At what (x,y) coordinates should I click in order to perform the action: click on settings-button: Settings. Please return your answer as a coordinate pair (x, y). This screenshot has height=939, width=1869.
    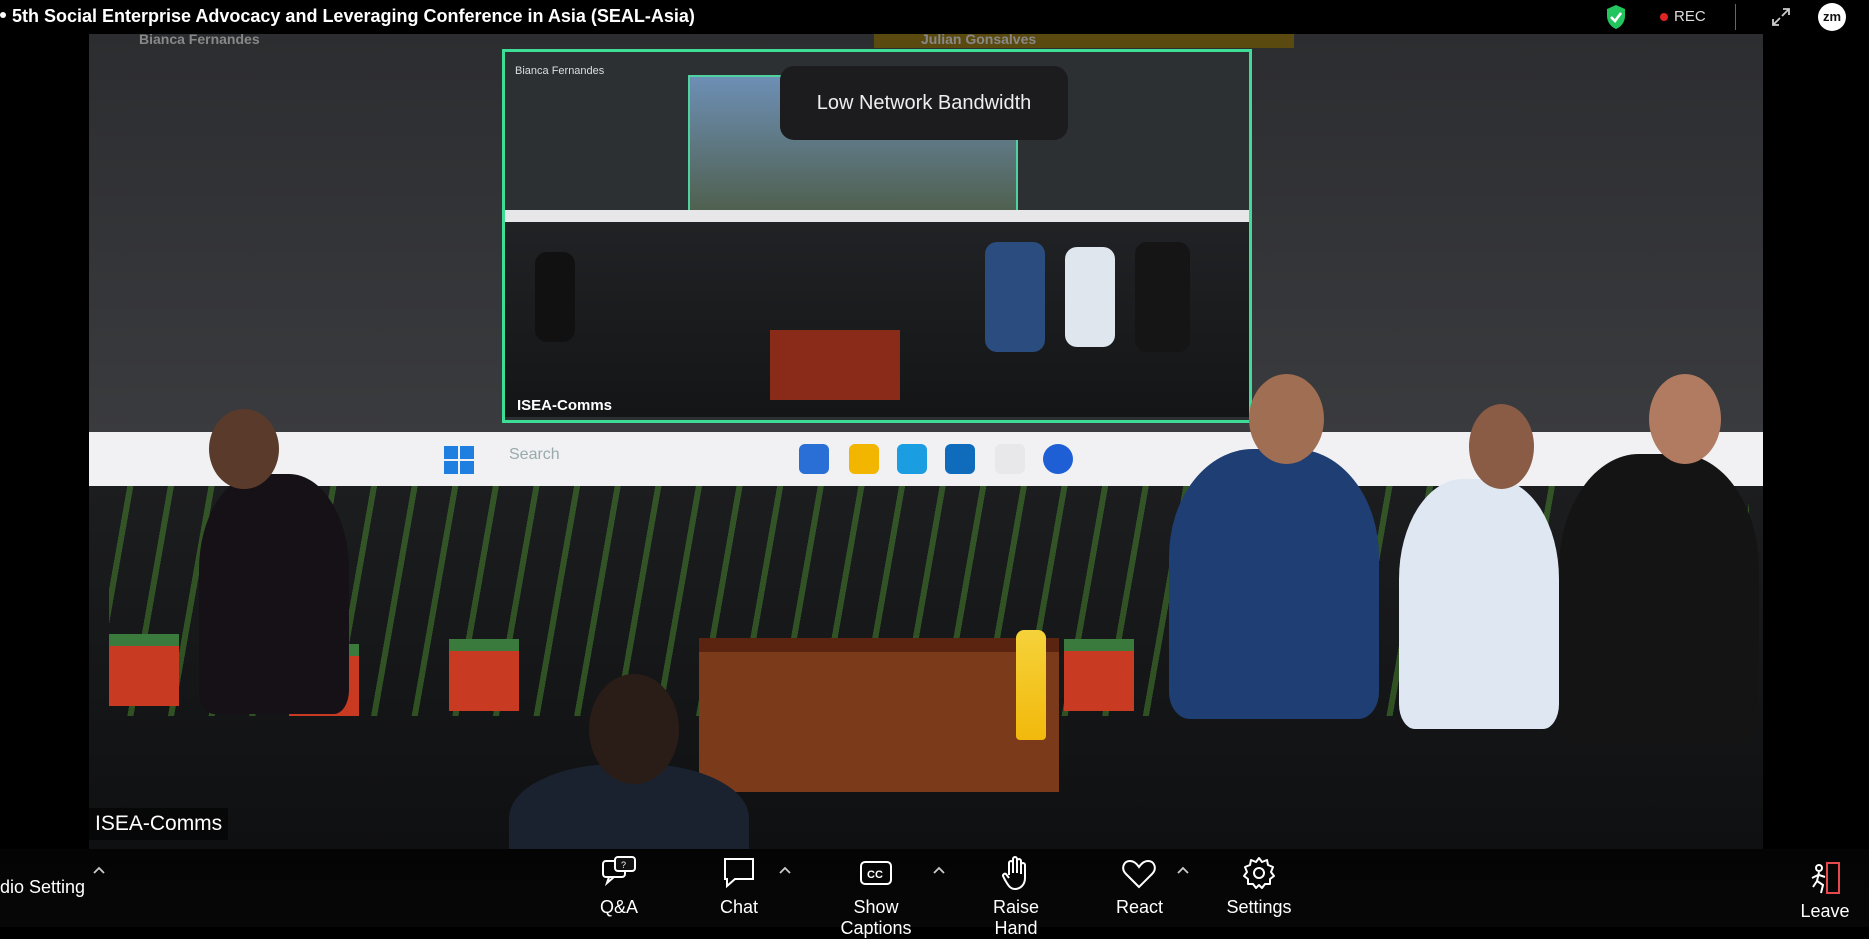
    Looking at the image, I should click on (1259, 885).